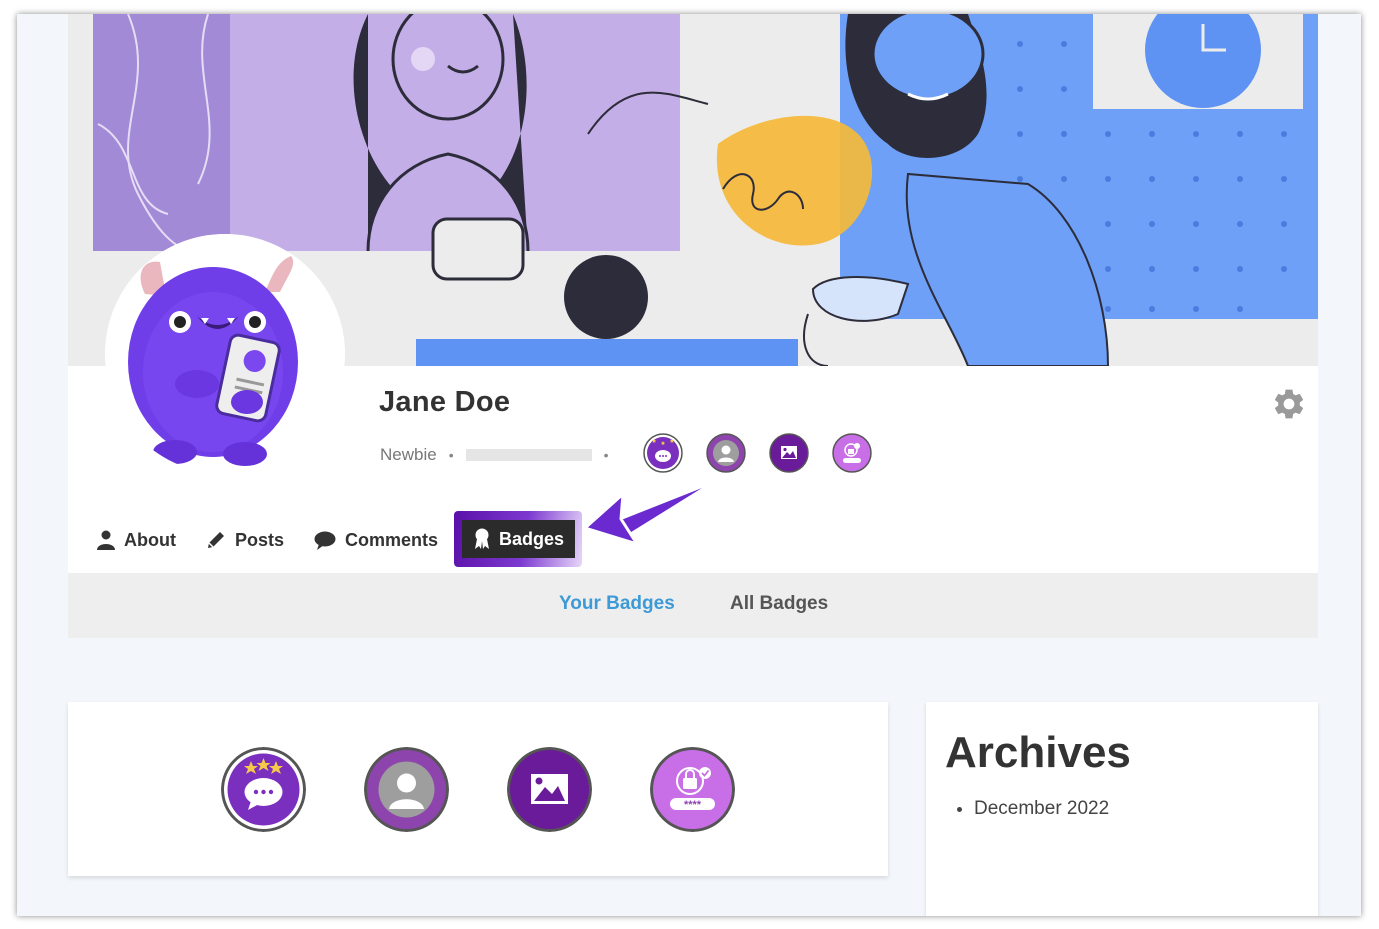  What do you see at coordinates (1038, 752) in the screenshot?
I see `archives-title: Archives` at bounding box center [1038, 752].